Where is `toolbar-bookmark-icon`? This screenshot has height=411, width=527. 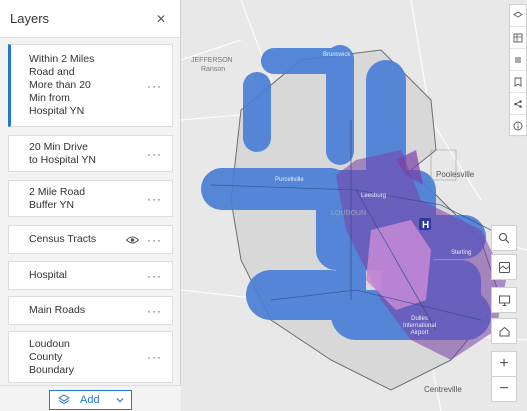
toolbar-bookmark-icon is located at coordinates (518, 82).